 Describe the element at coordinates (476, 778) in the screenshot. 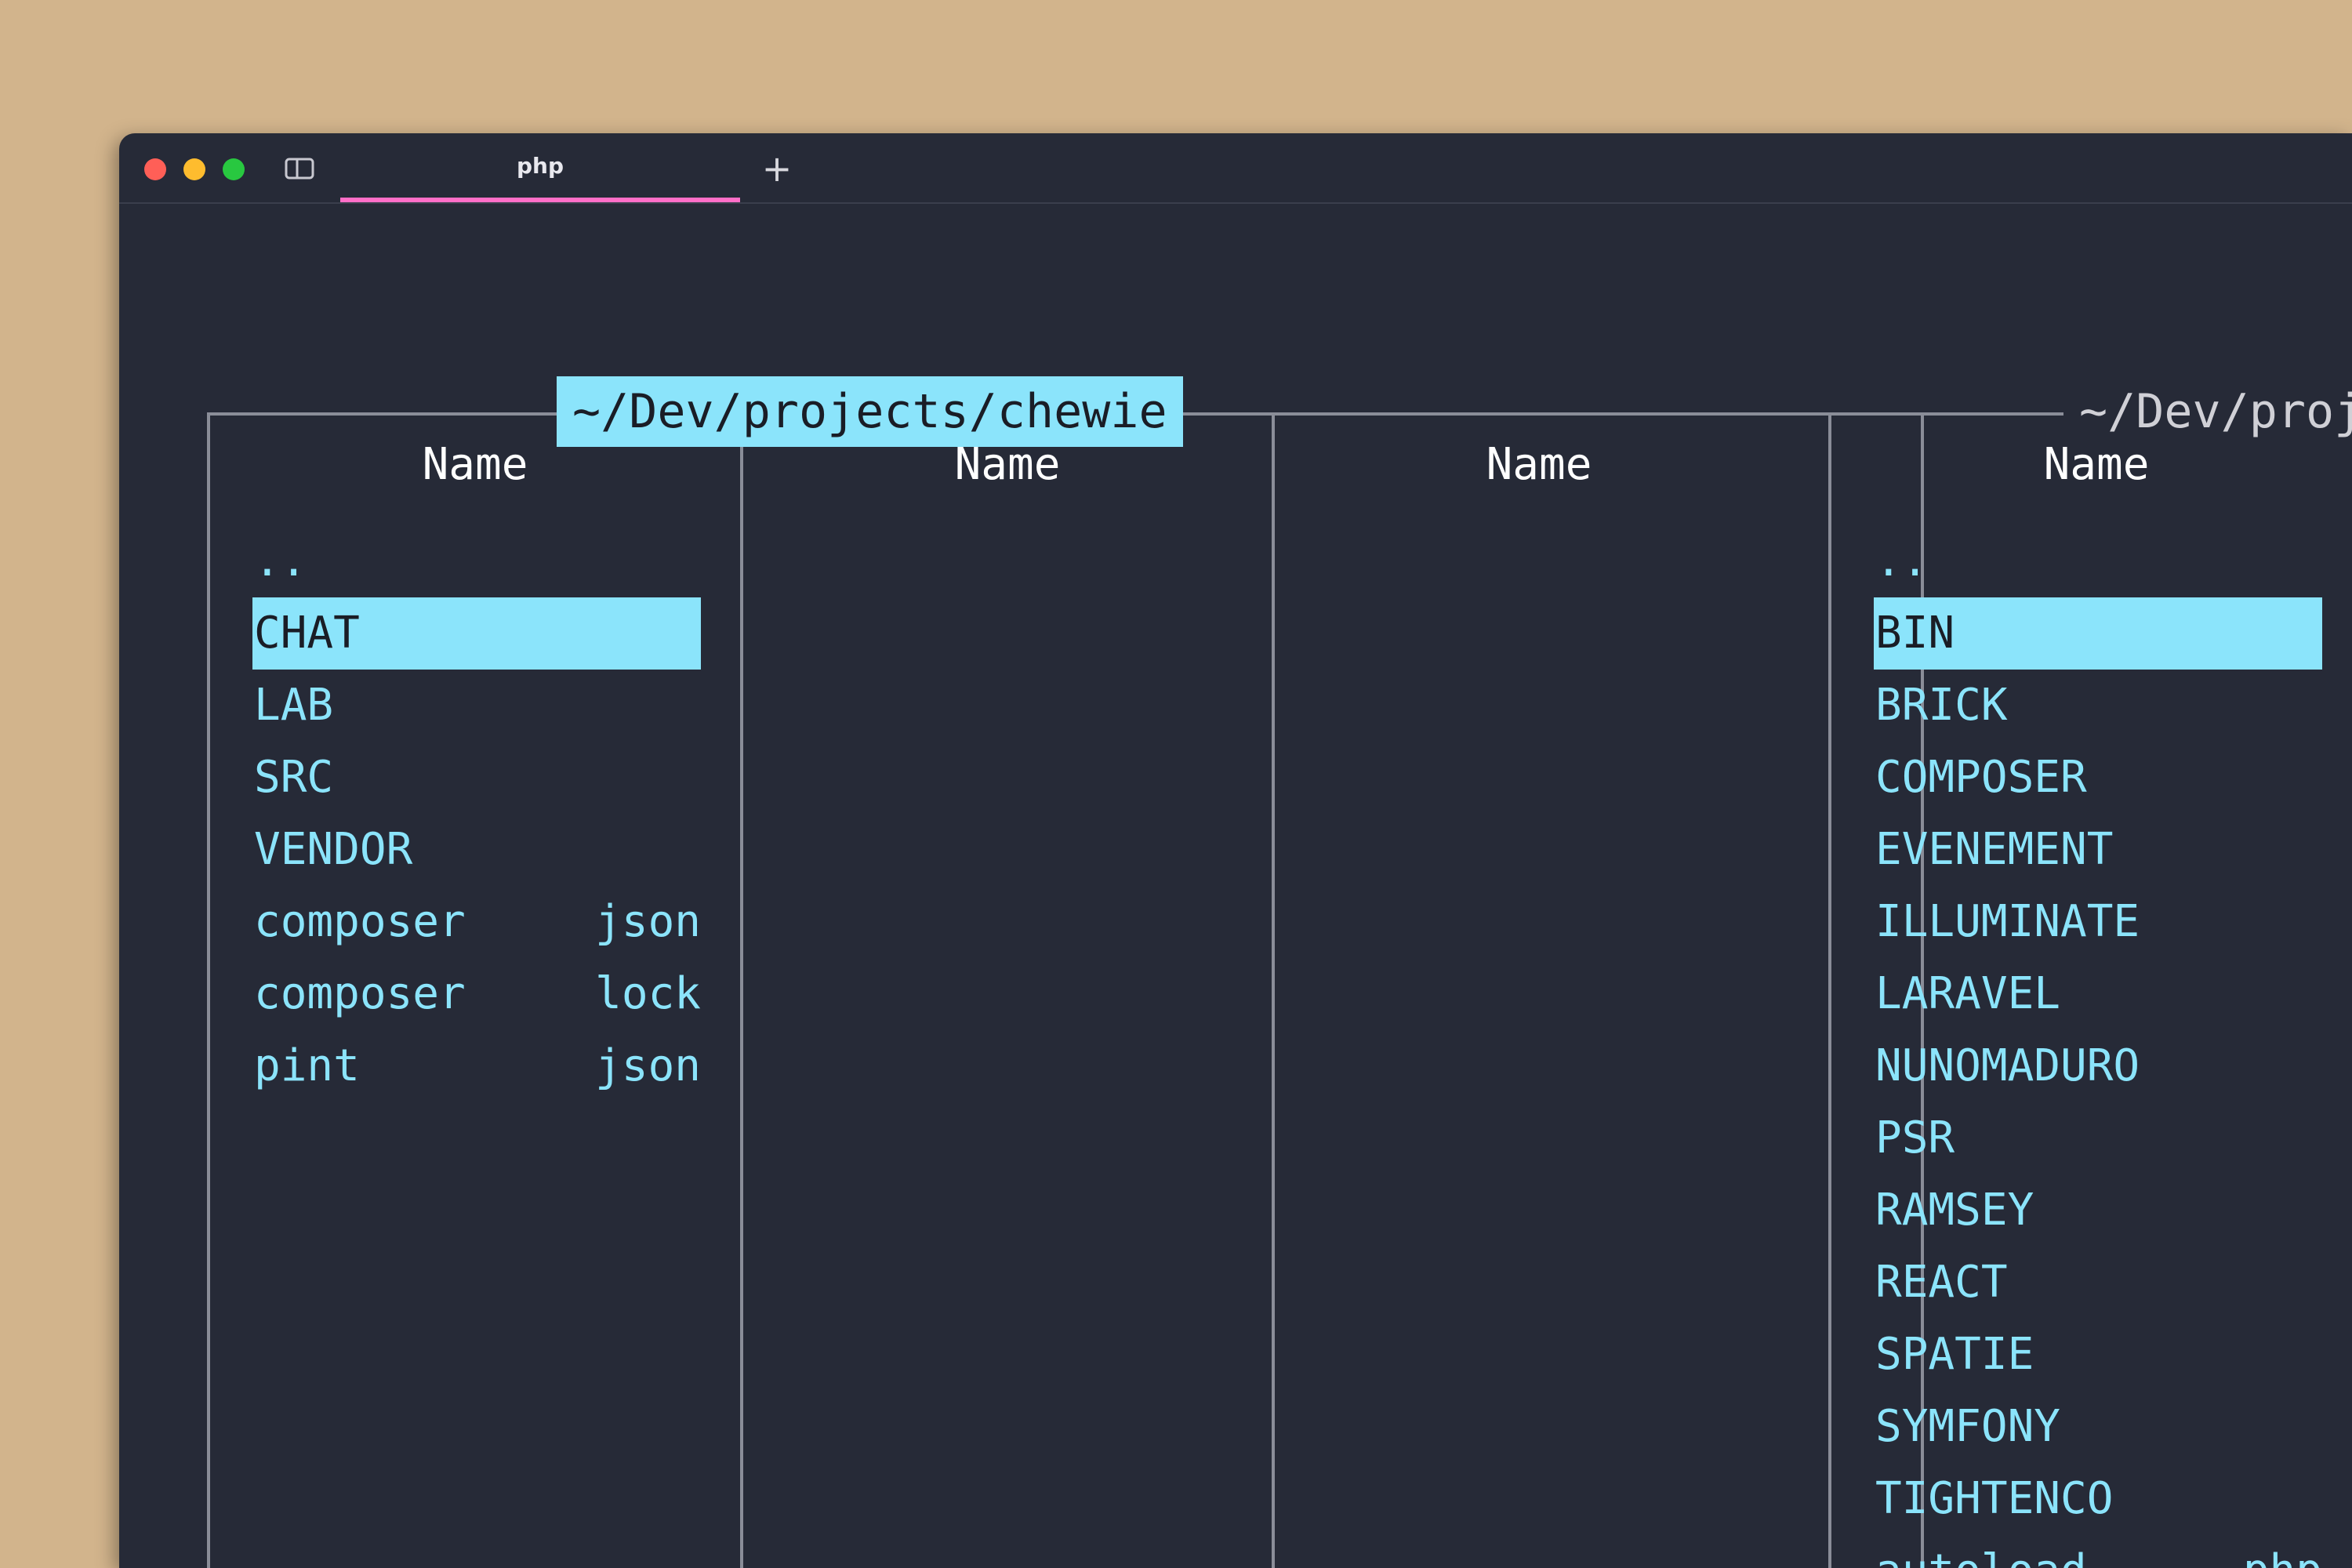

I see `file-entry: SRC` at that location.